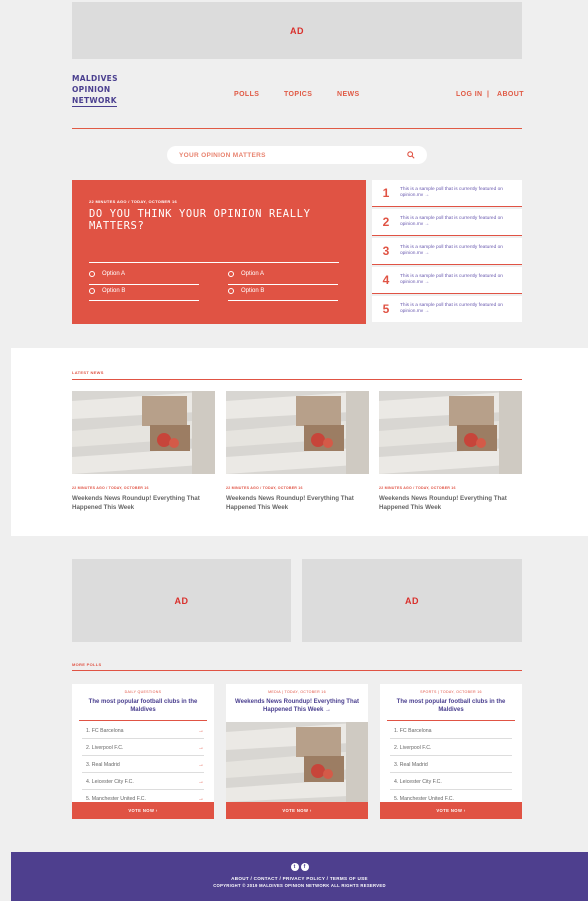 The image size is (588, 901). I want to click on nav-about: ABOUT, so click(510, 94).